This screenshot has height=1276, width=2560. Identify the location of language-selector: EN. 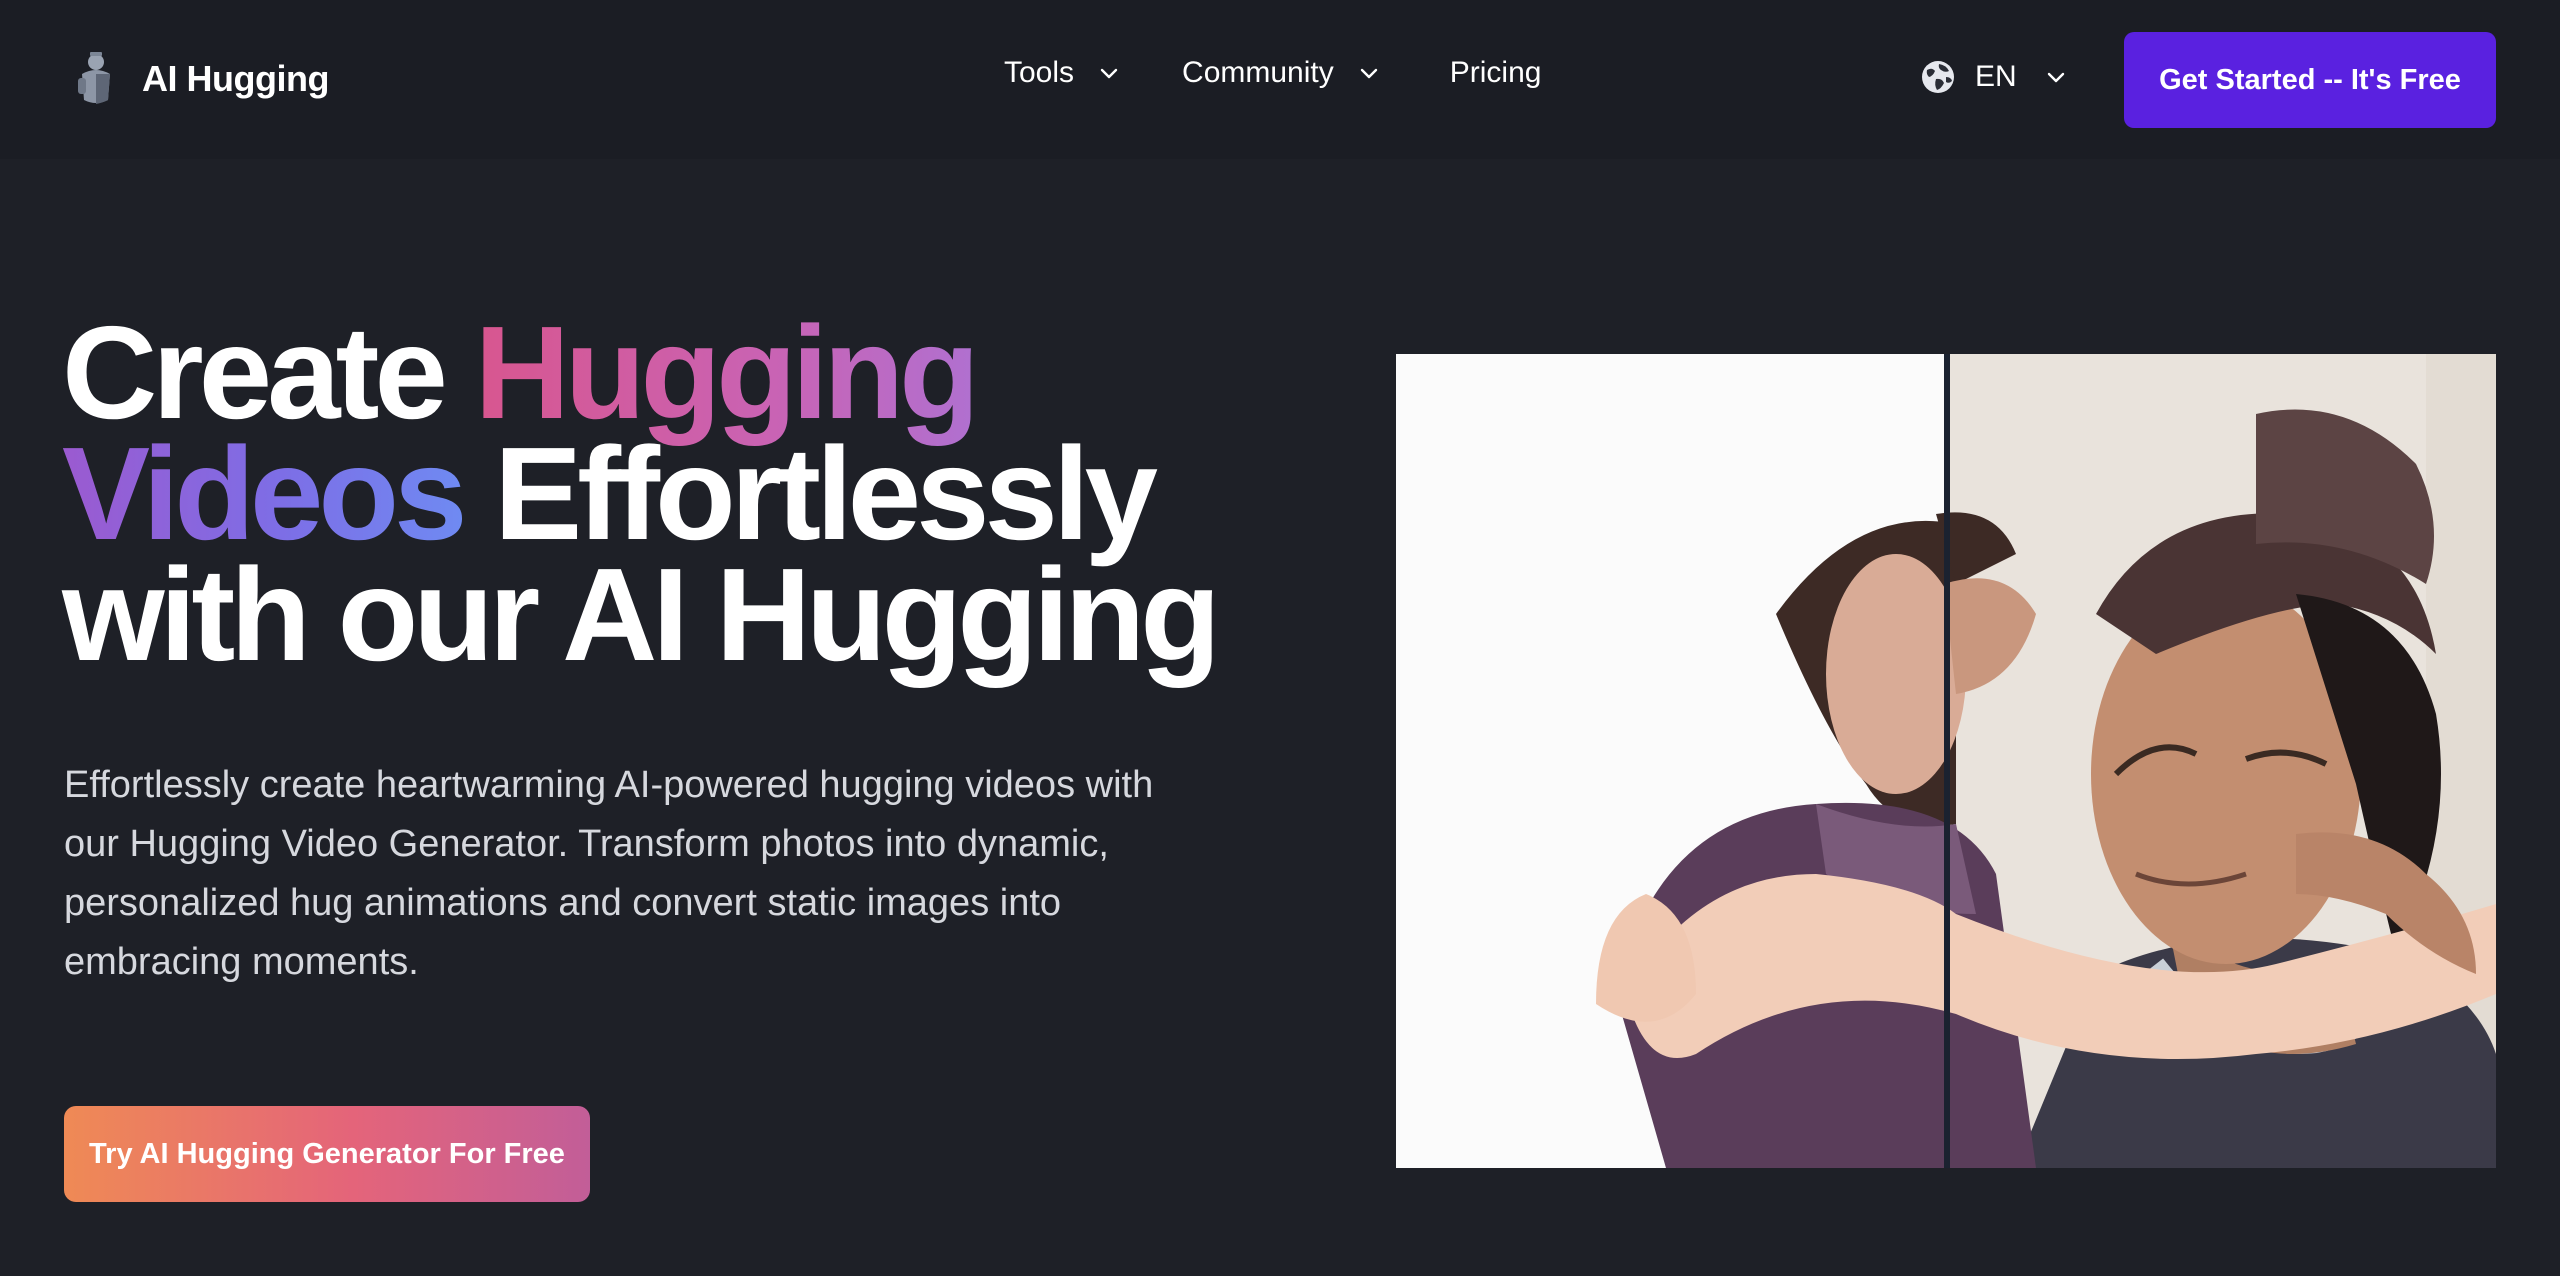
(1994, 77).